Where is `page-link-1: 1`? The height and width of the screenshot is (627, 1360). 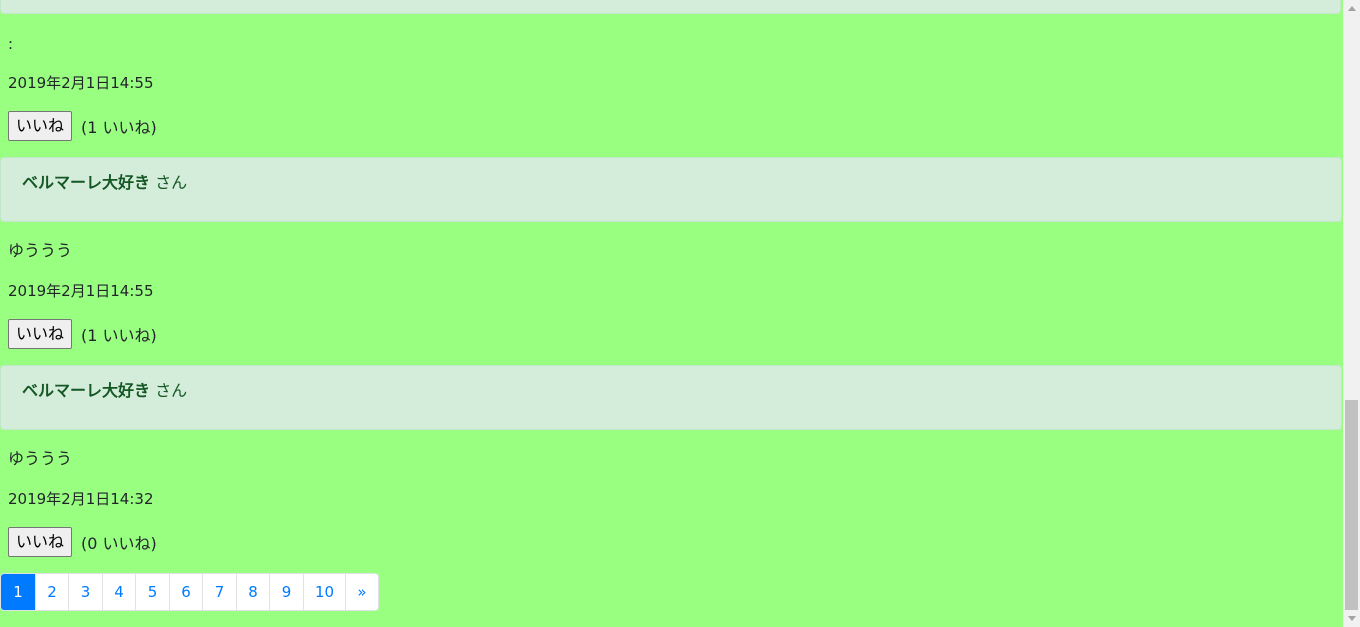 page-link-1: 1 is located at coordinates (18, 592).